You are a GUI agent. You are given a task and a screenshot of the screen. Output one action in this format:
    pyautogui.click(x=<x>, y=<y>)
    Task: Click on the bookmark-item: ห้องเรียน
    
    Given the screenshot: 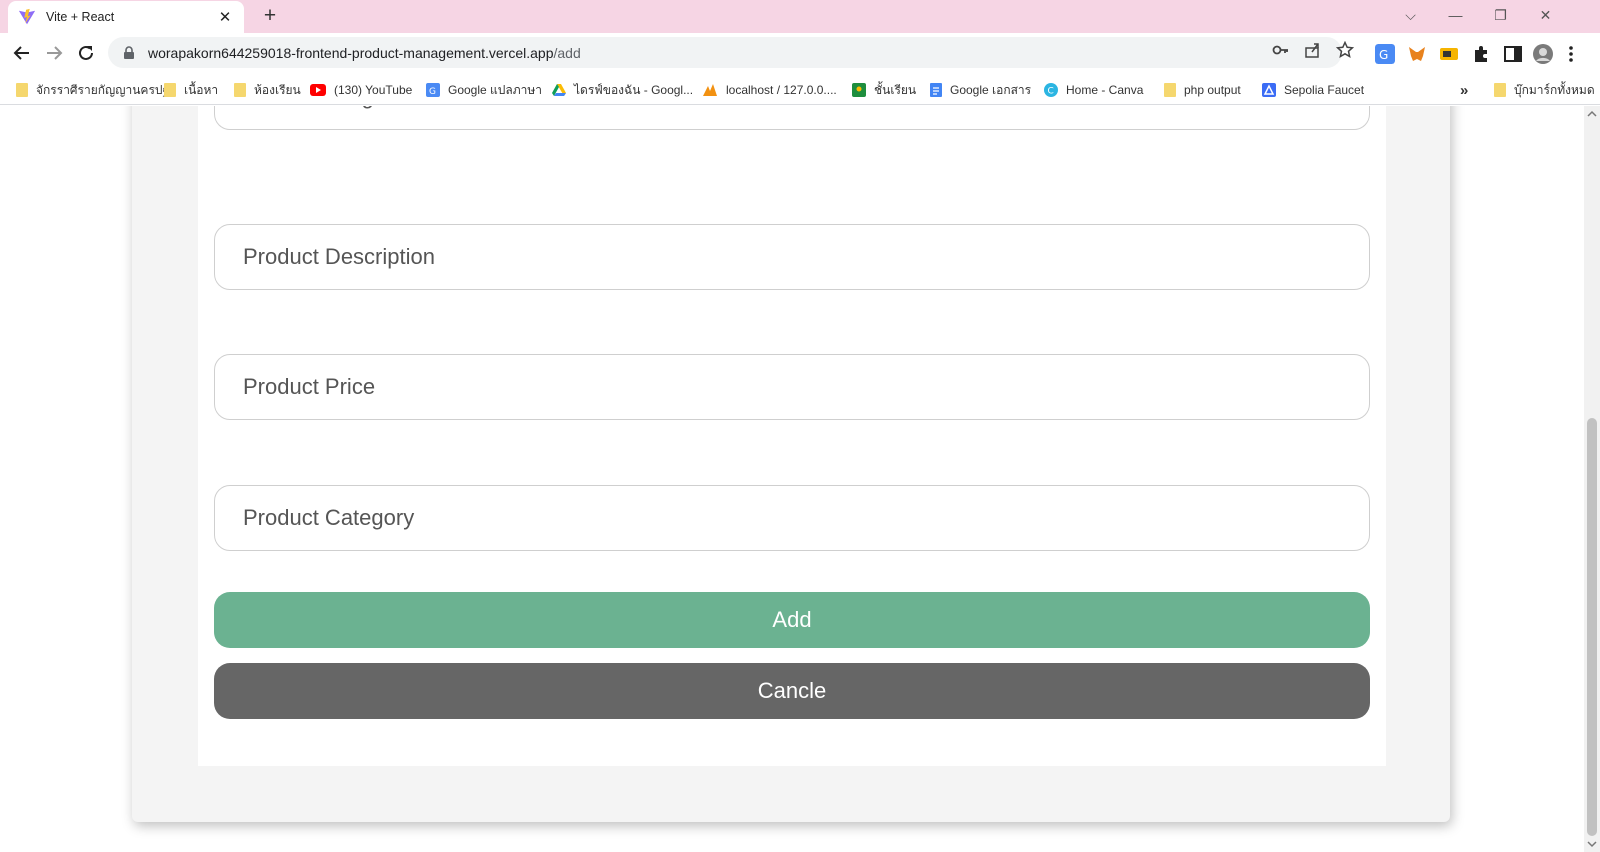 What is the action you would take?
    pyautogui.click(x=267, y=90)
    